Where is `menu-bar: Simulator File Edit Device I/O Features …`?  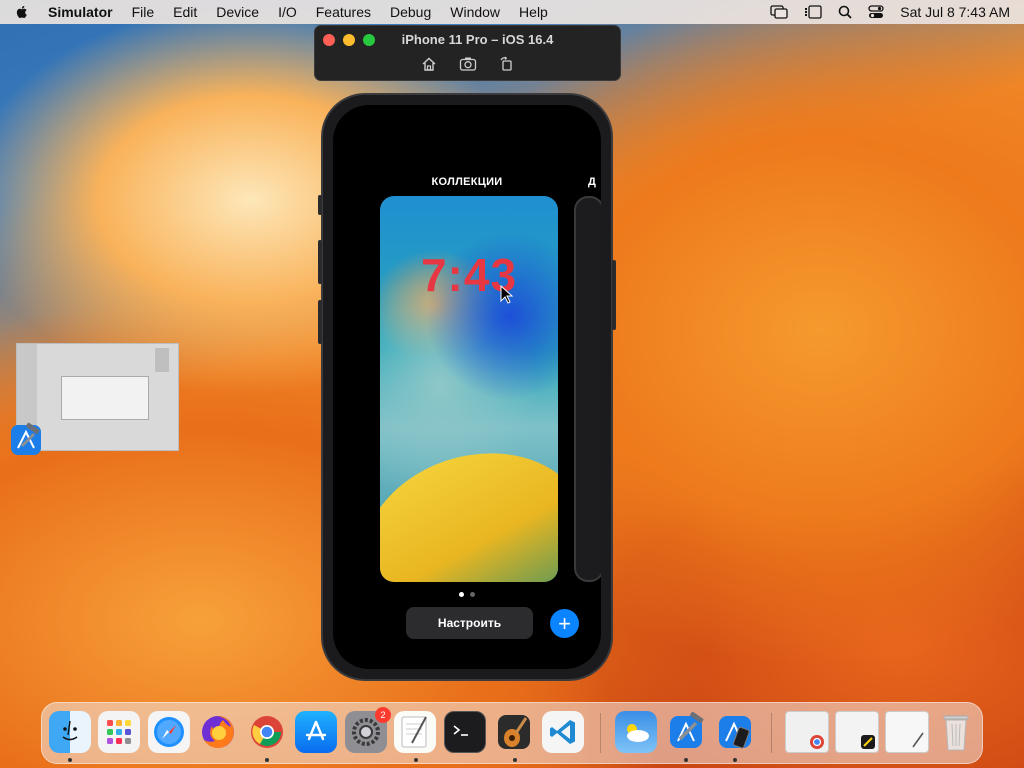 menu-bar: Simulator File Edit Device I/O Features … is located at coordinates (512, 12).